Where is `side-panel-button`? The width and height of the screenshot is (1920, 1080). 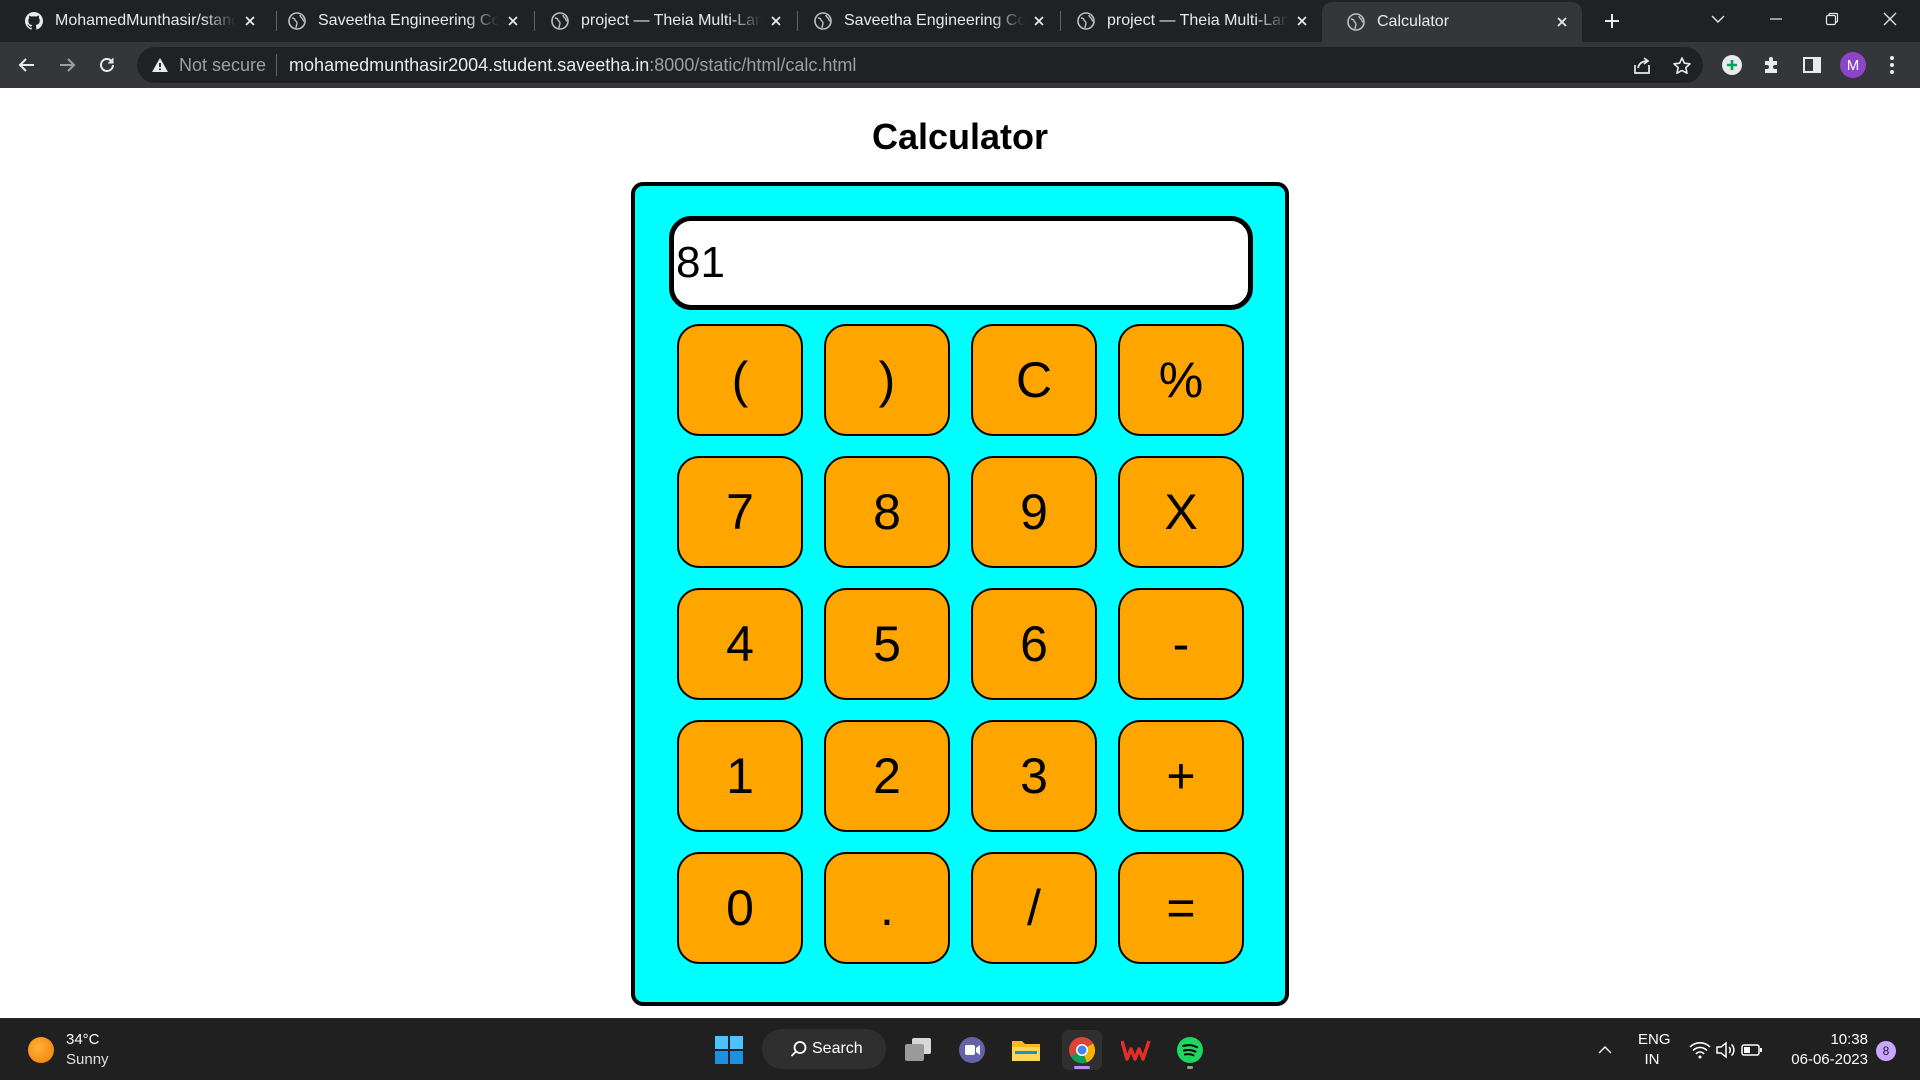
side-panel-button is located at coordinates (1812, 65).